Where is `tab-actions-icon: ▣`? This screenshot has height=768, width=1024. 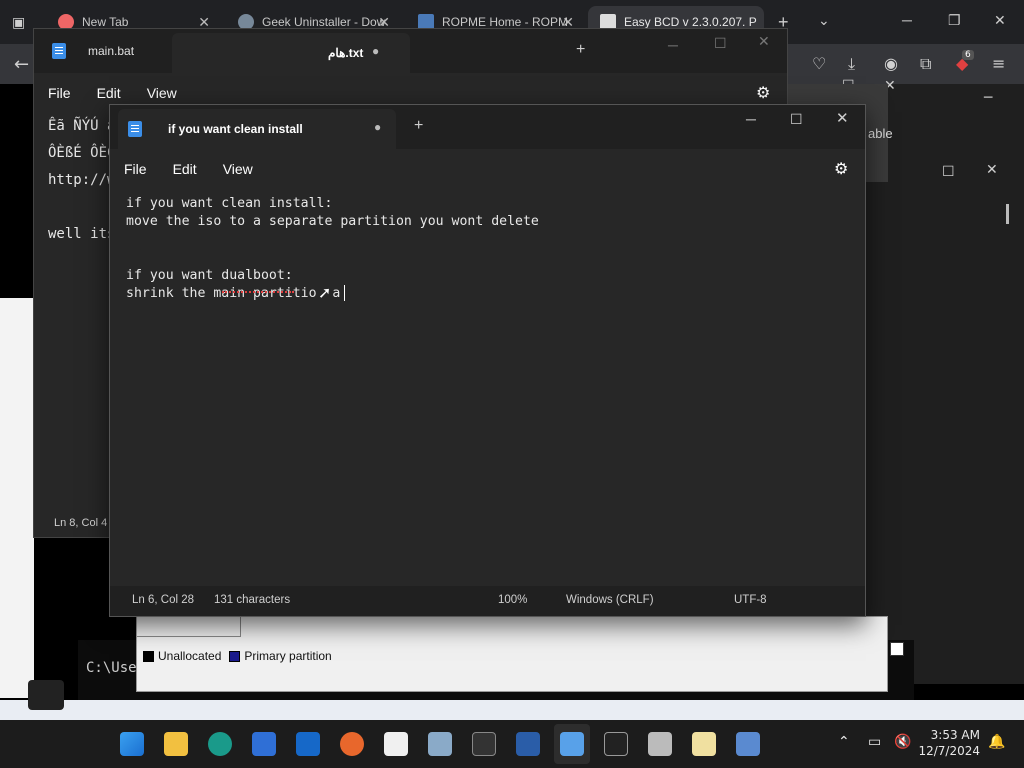
tab-actions-icon: ▣ is located at coordinates (18, 22).